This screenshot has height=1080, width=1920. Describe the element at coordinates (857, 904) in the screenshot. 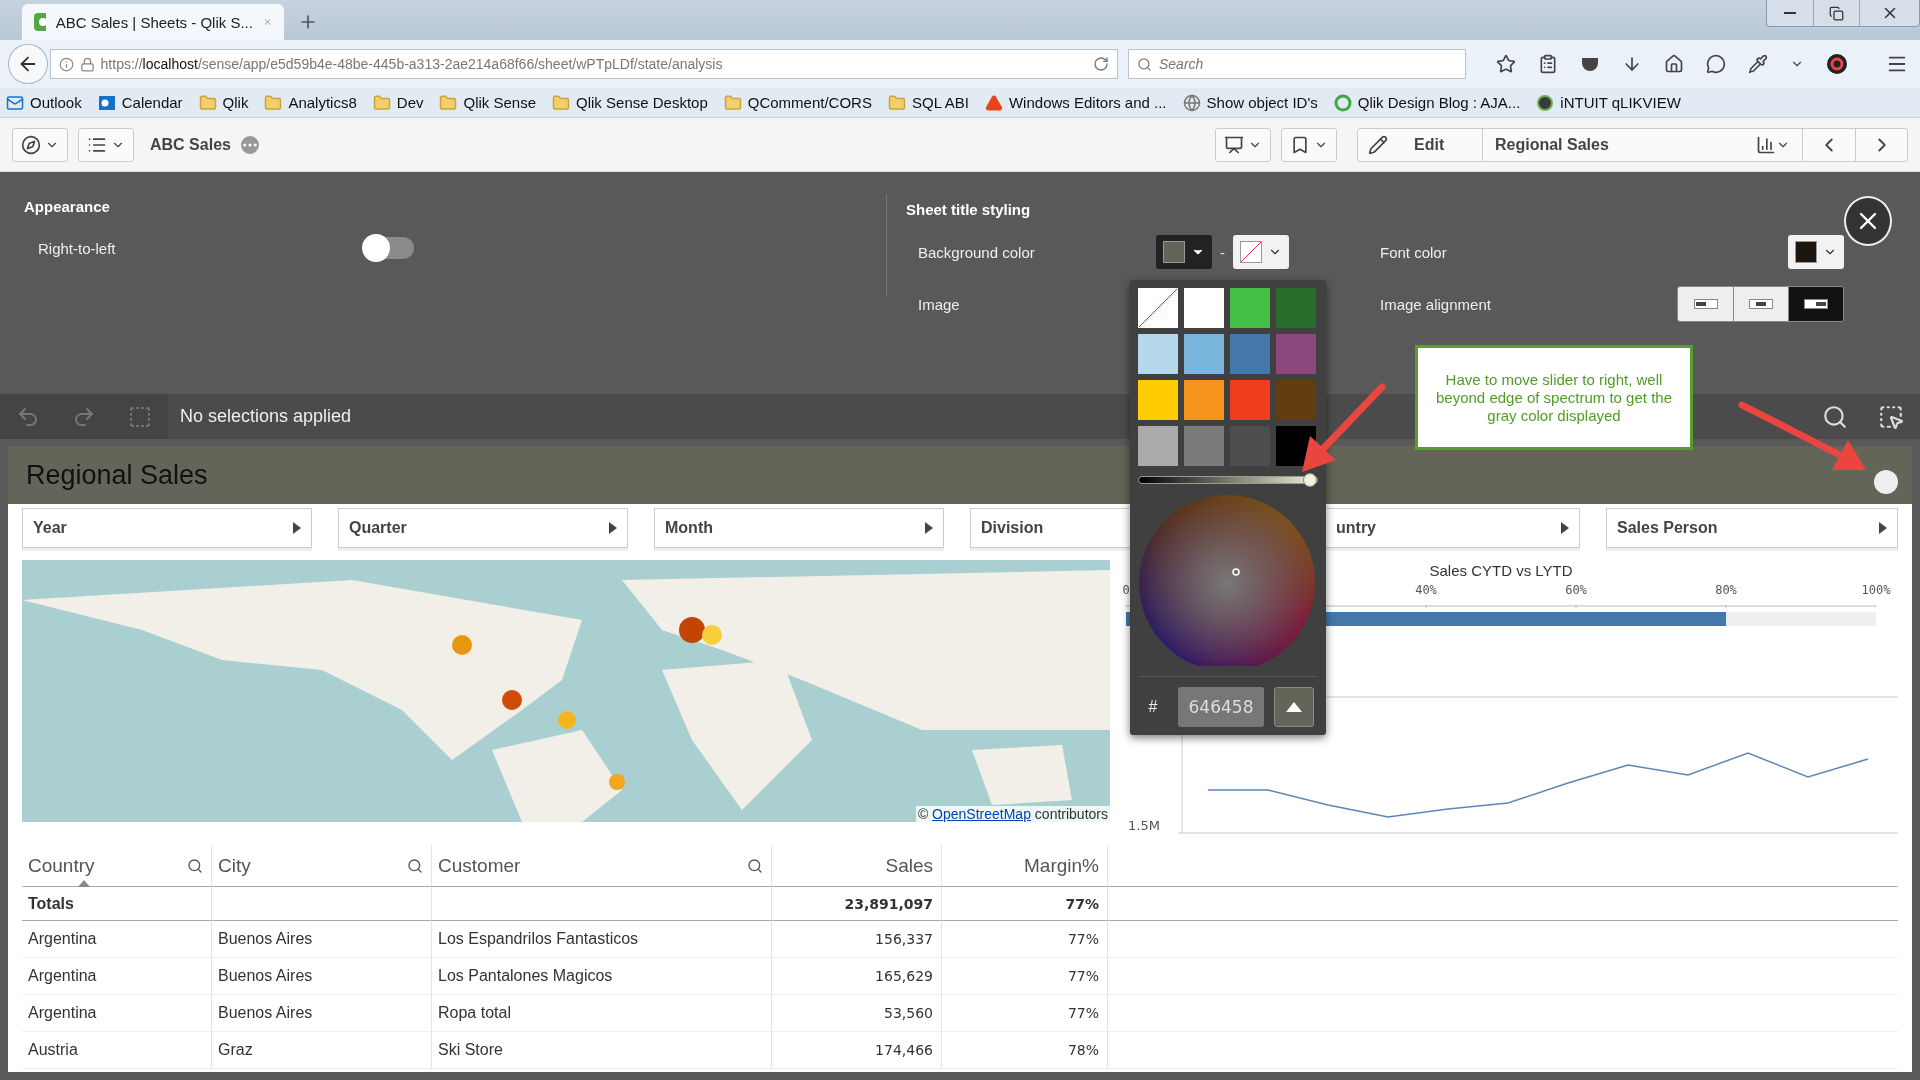

I see `totals-cell: 23,891,097` at that location.